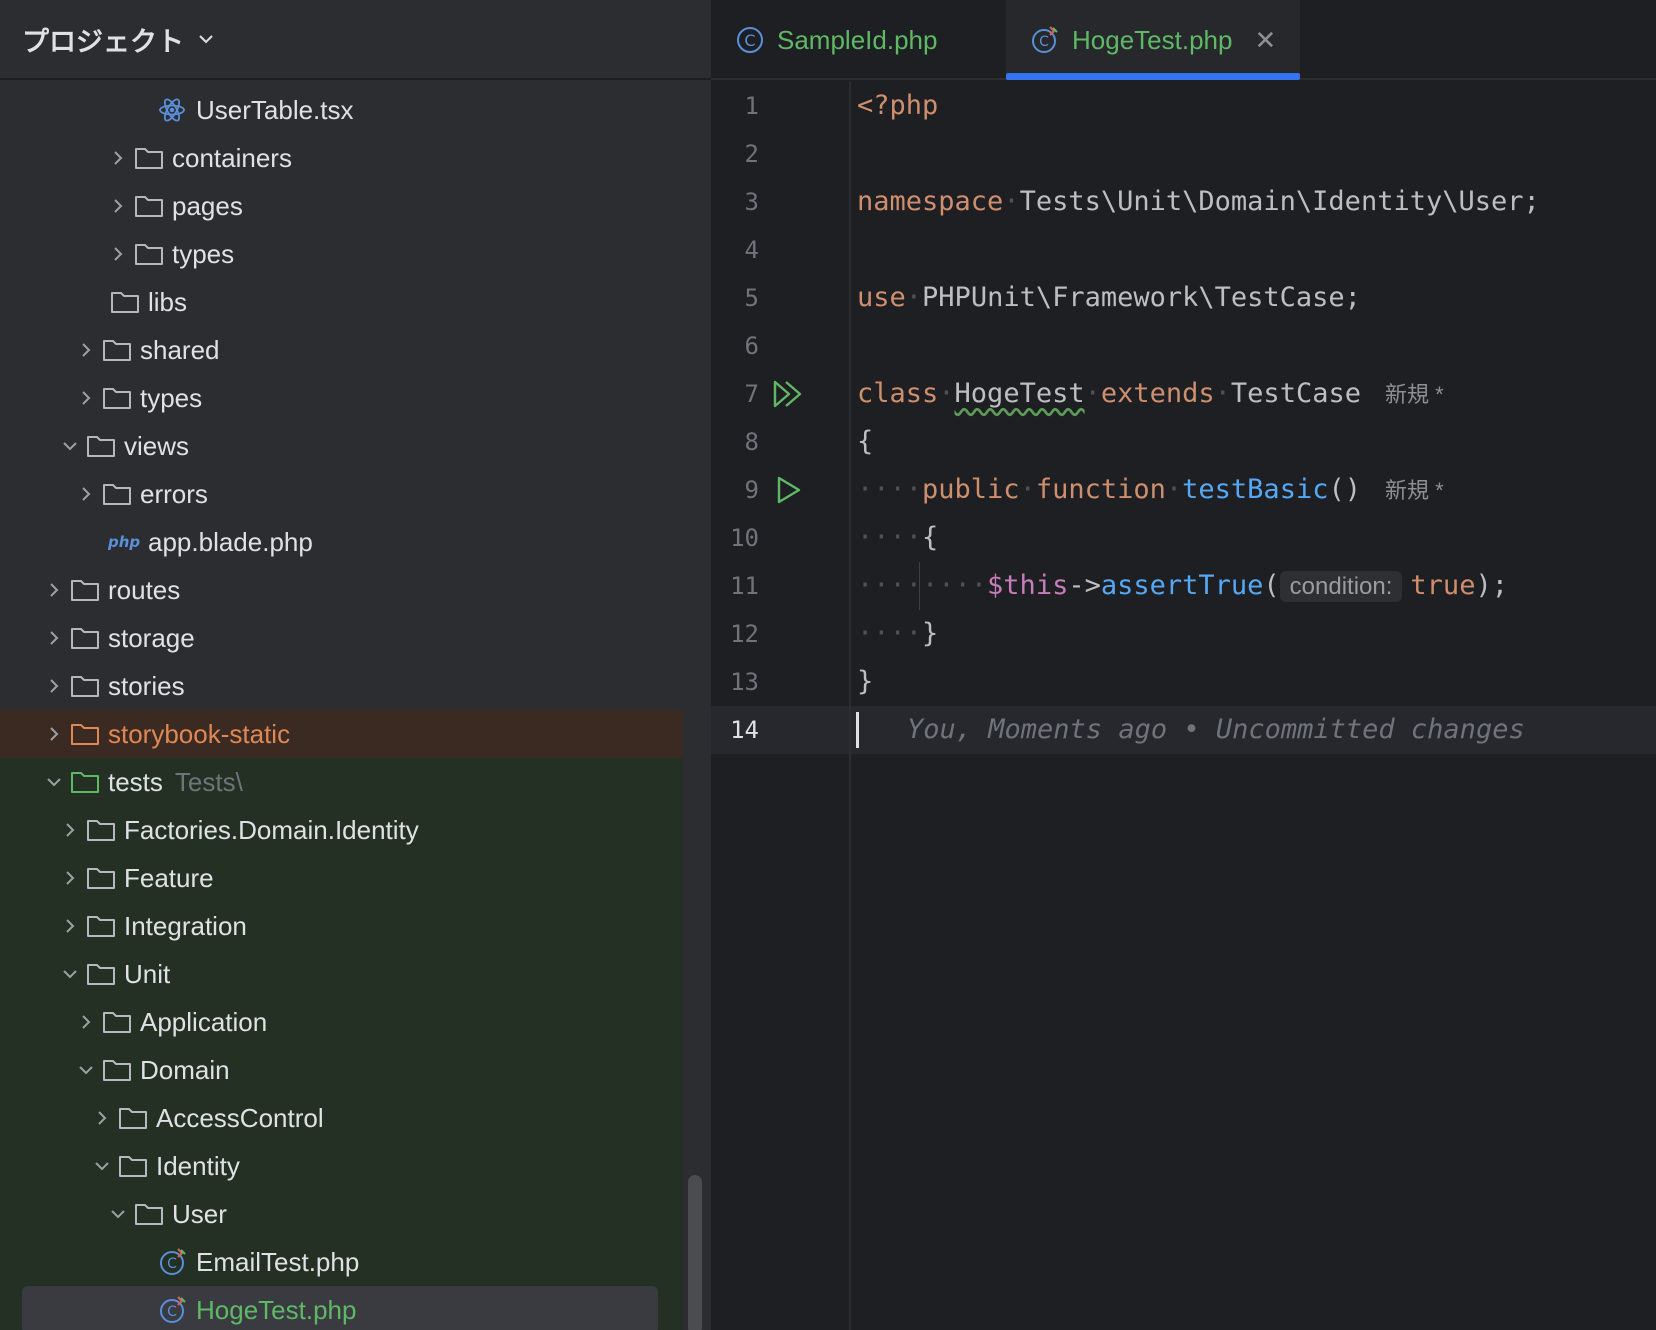 This screenshot has height=1330, width=1656. I want to click on line-number: 3, so click(751, 202).